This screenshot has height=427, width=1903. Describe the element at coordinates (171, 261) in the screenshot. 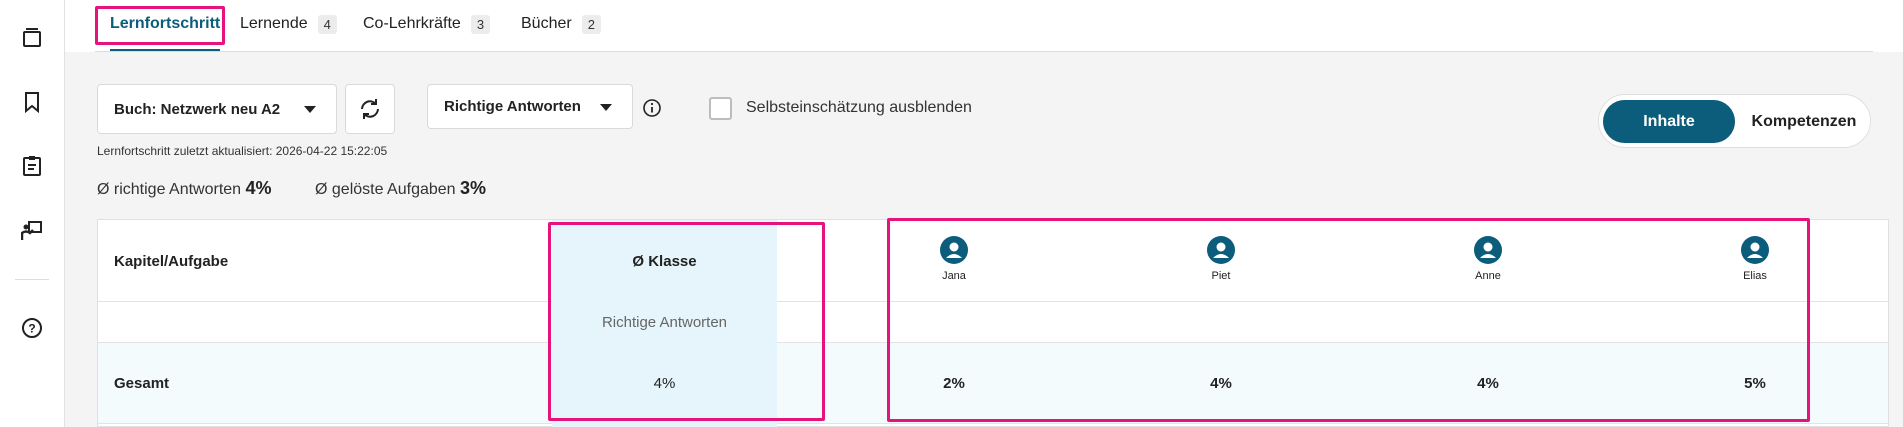

I see `chapter-header: Kapitel/Aufgabe` at that location.